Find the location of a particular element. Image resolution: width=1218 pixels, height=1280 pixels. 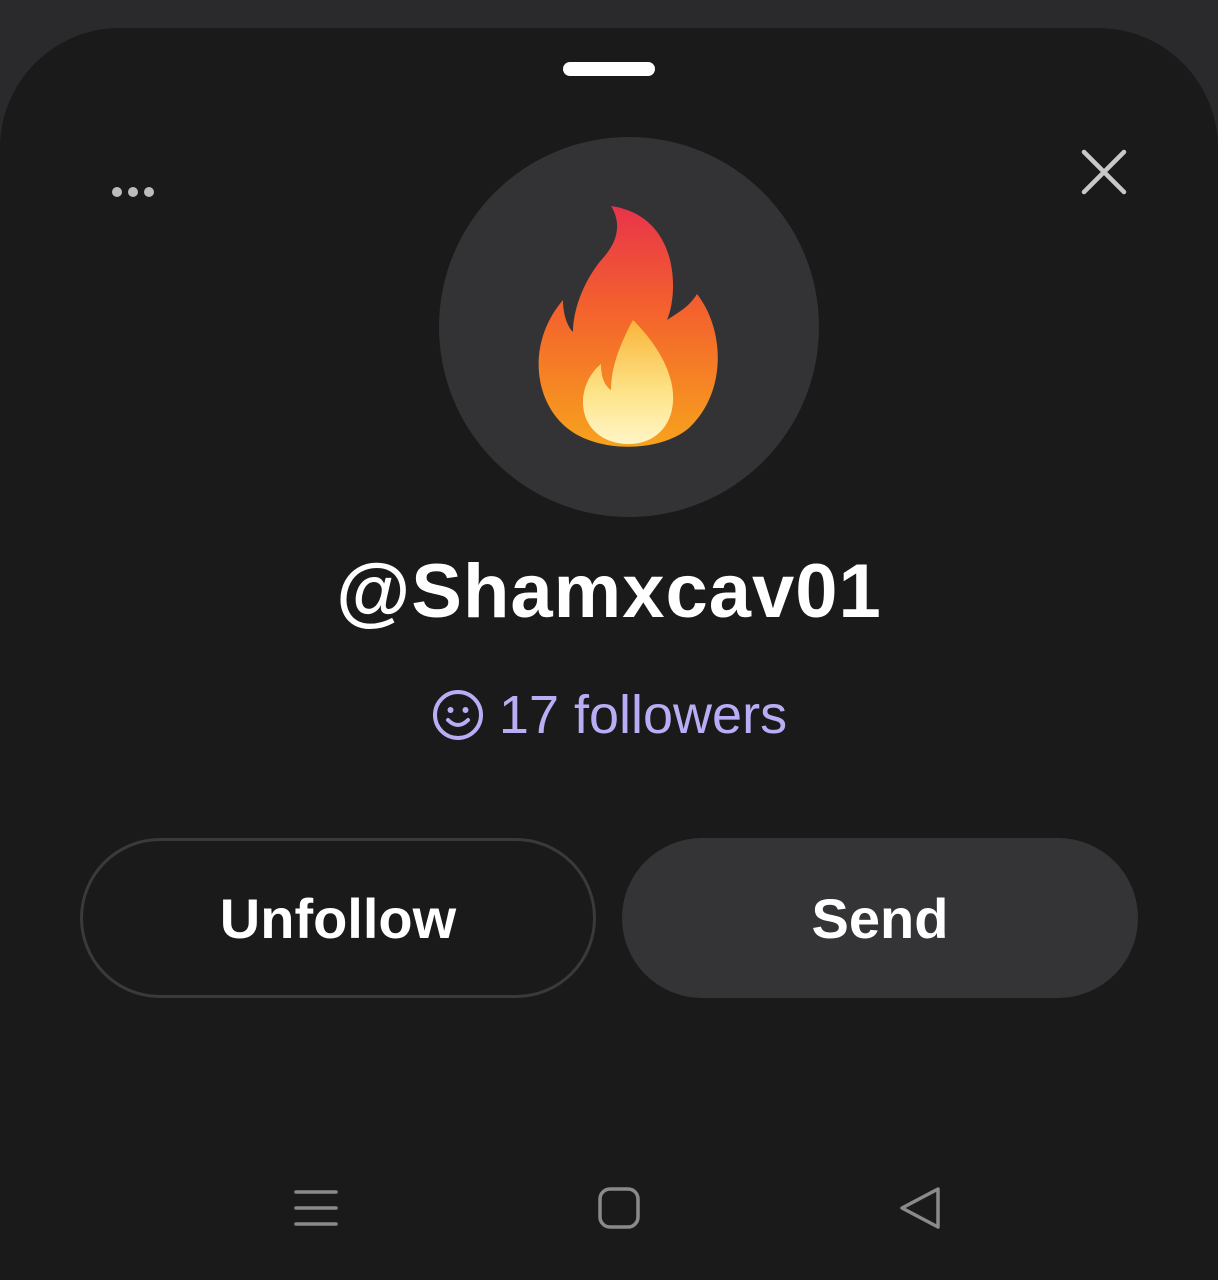

home-icon is located at coordinates (619, 1208).